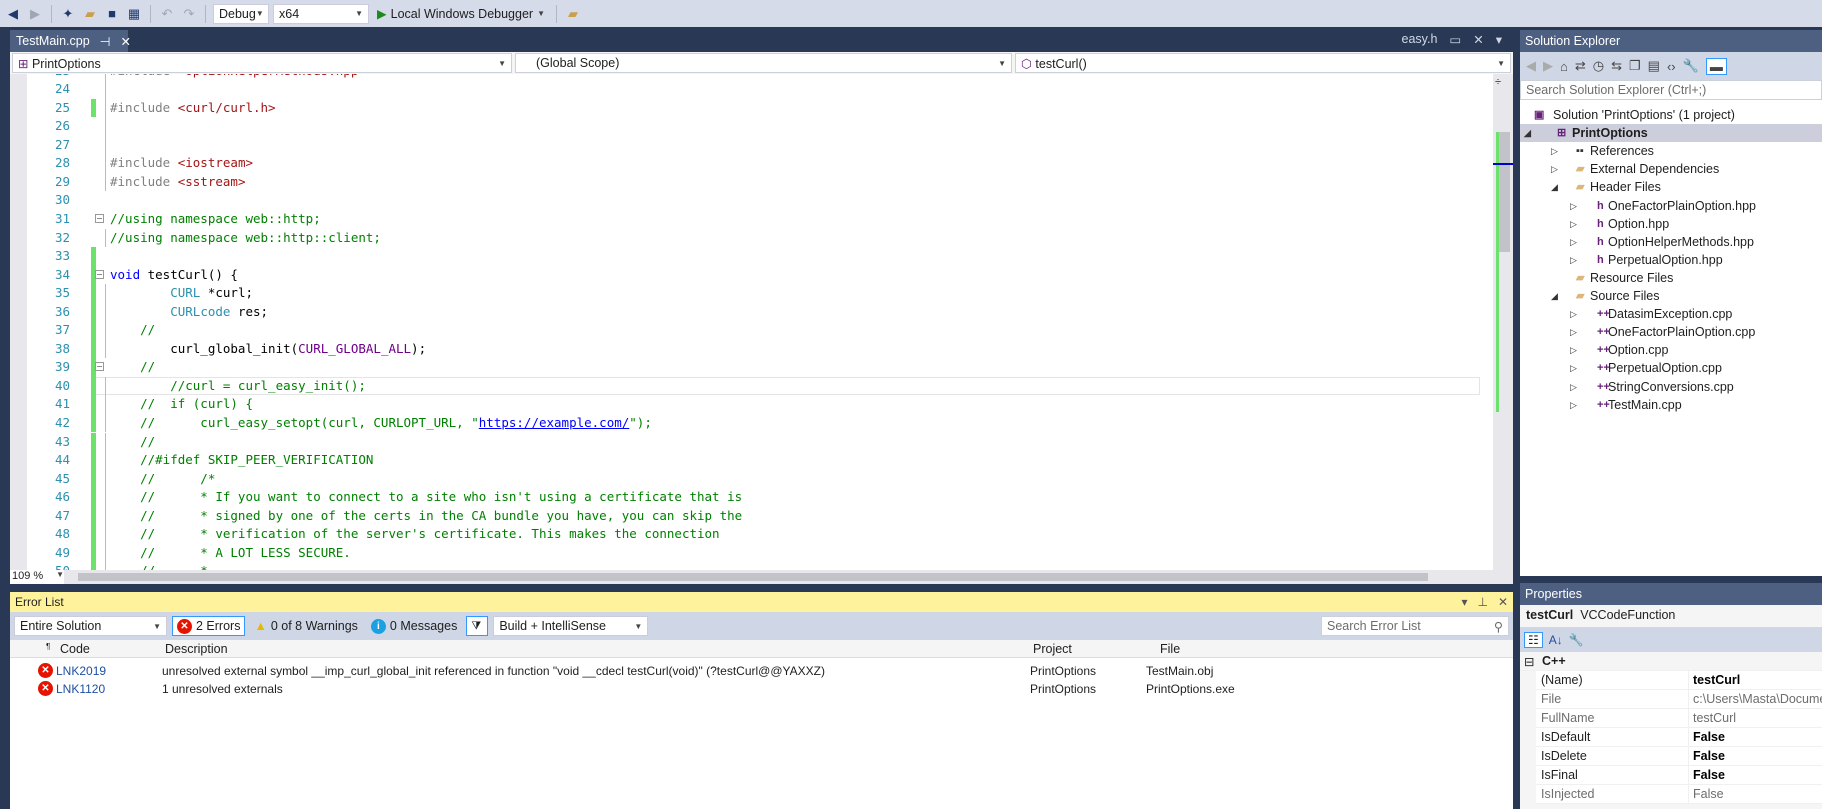  I want to click on code-line: 44 //#ifdef SKIP_PEER_VERIFICATION, so click(745, 460).